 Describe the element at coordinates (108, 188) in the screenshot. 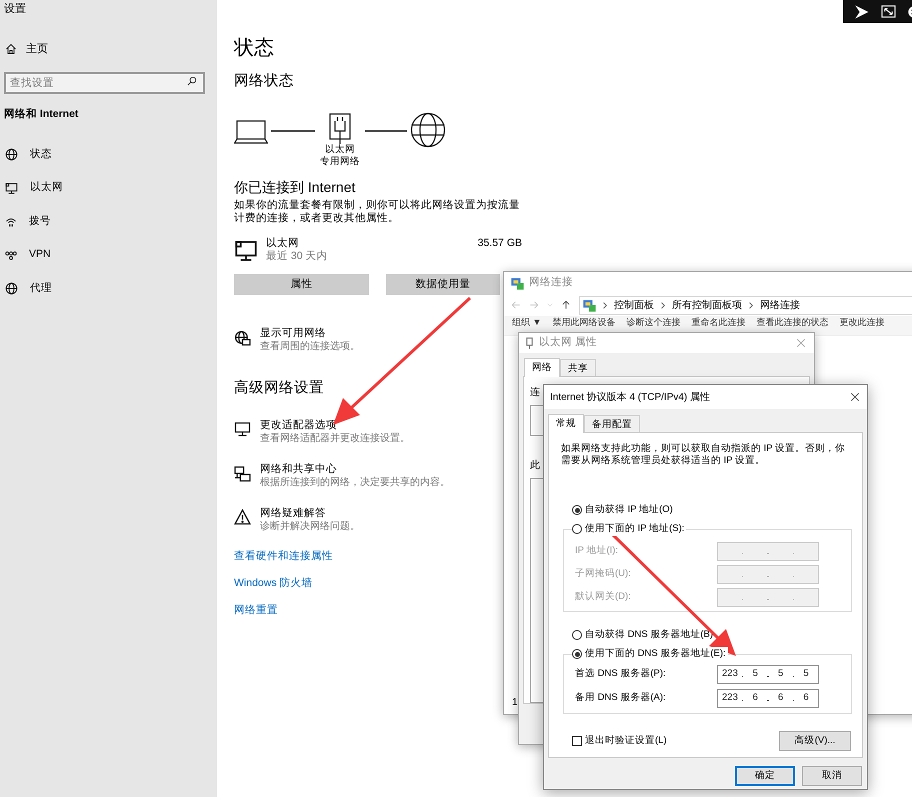

I see `sidebar-item: 以太网` at that location.